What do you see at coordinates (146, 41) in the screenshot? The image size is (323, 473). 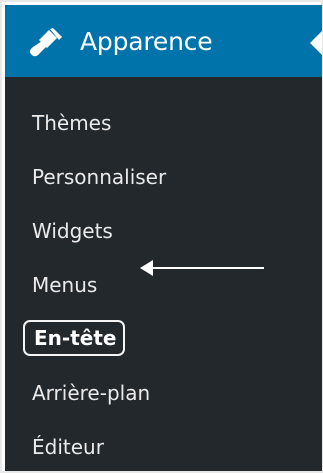 I see `menu-item-label: Apparence` at bounding box center [146, 41].